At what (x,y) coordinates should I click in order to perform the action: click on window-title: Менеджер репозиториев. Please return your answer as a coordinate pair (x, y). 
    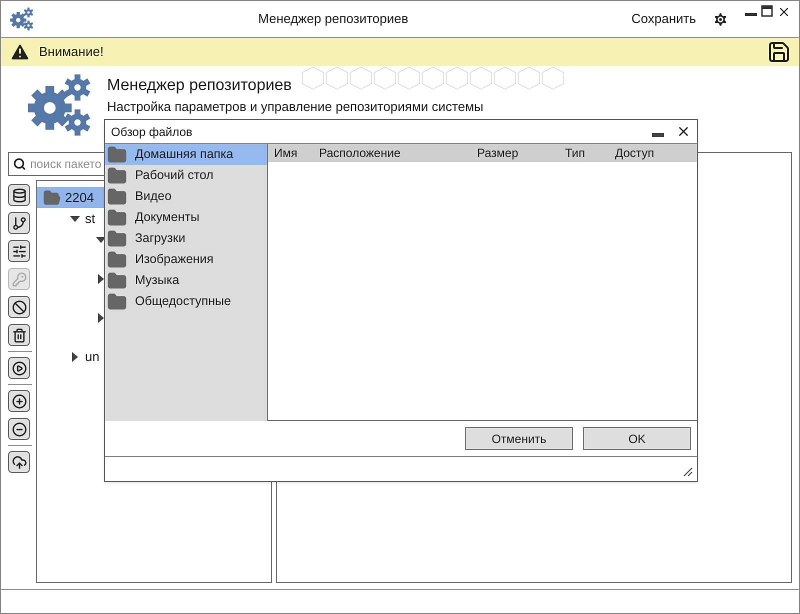
    Looking at the image, I should click on (333, 19).